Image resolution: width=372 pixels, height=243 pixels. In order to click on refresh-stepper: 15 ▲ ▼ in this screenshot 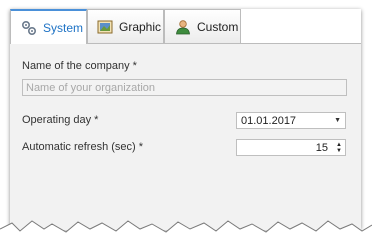, I will do `click(291, 147)`.